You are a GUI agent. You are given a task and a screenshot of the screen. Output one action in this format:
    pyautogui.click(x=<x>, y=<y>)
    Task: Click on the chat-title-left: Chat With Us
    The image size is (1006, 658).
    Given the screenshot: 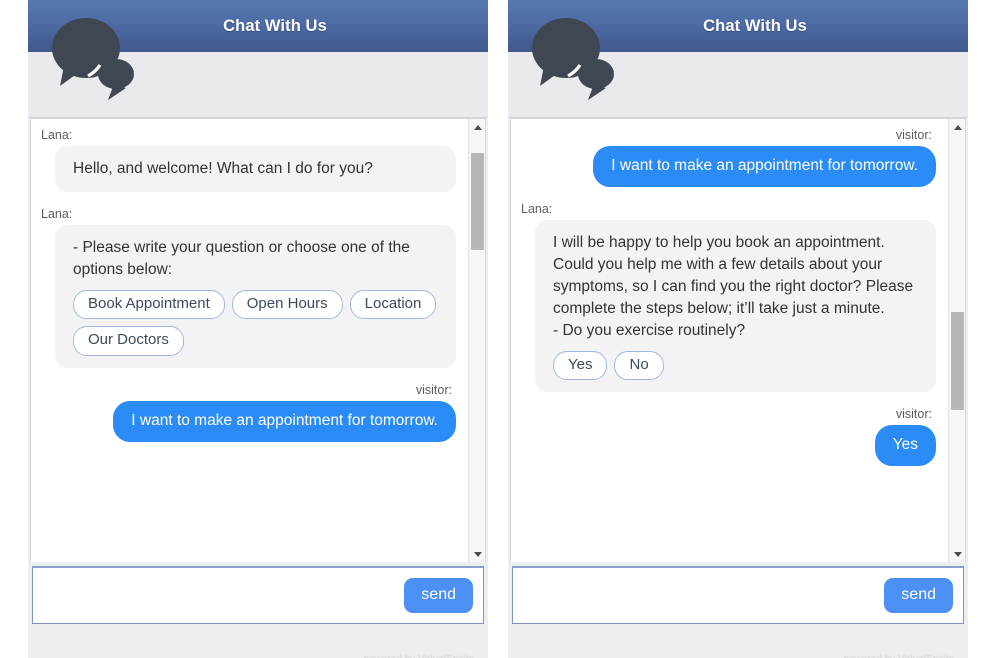 What is the action you would take?
    pyautogui.click(x=275, y=25)
    